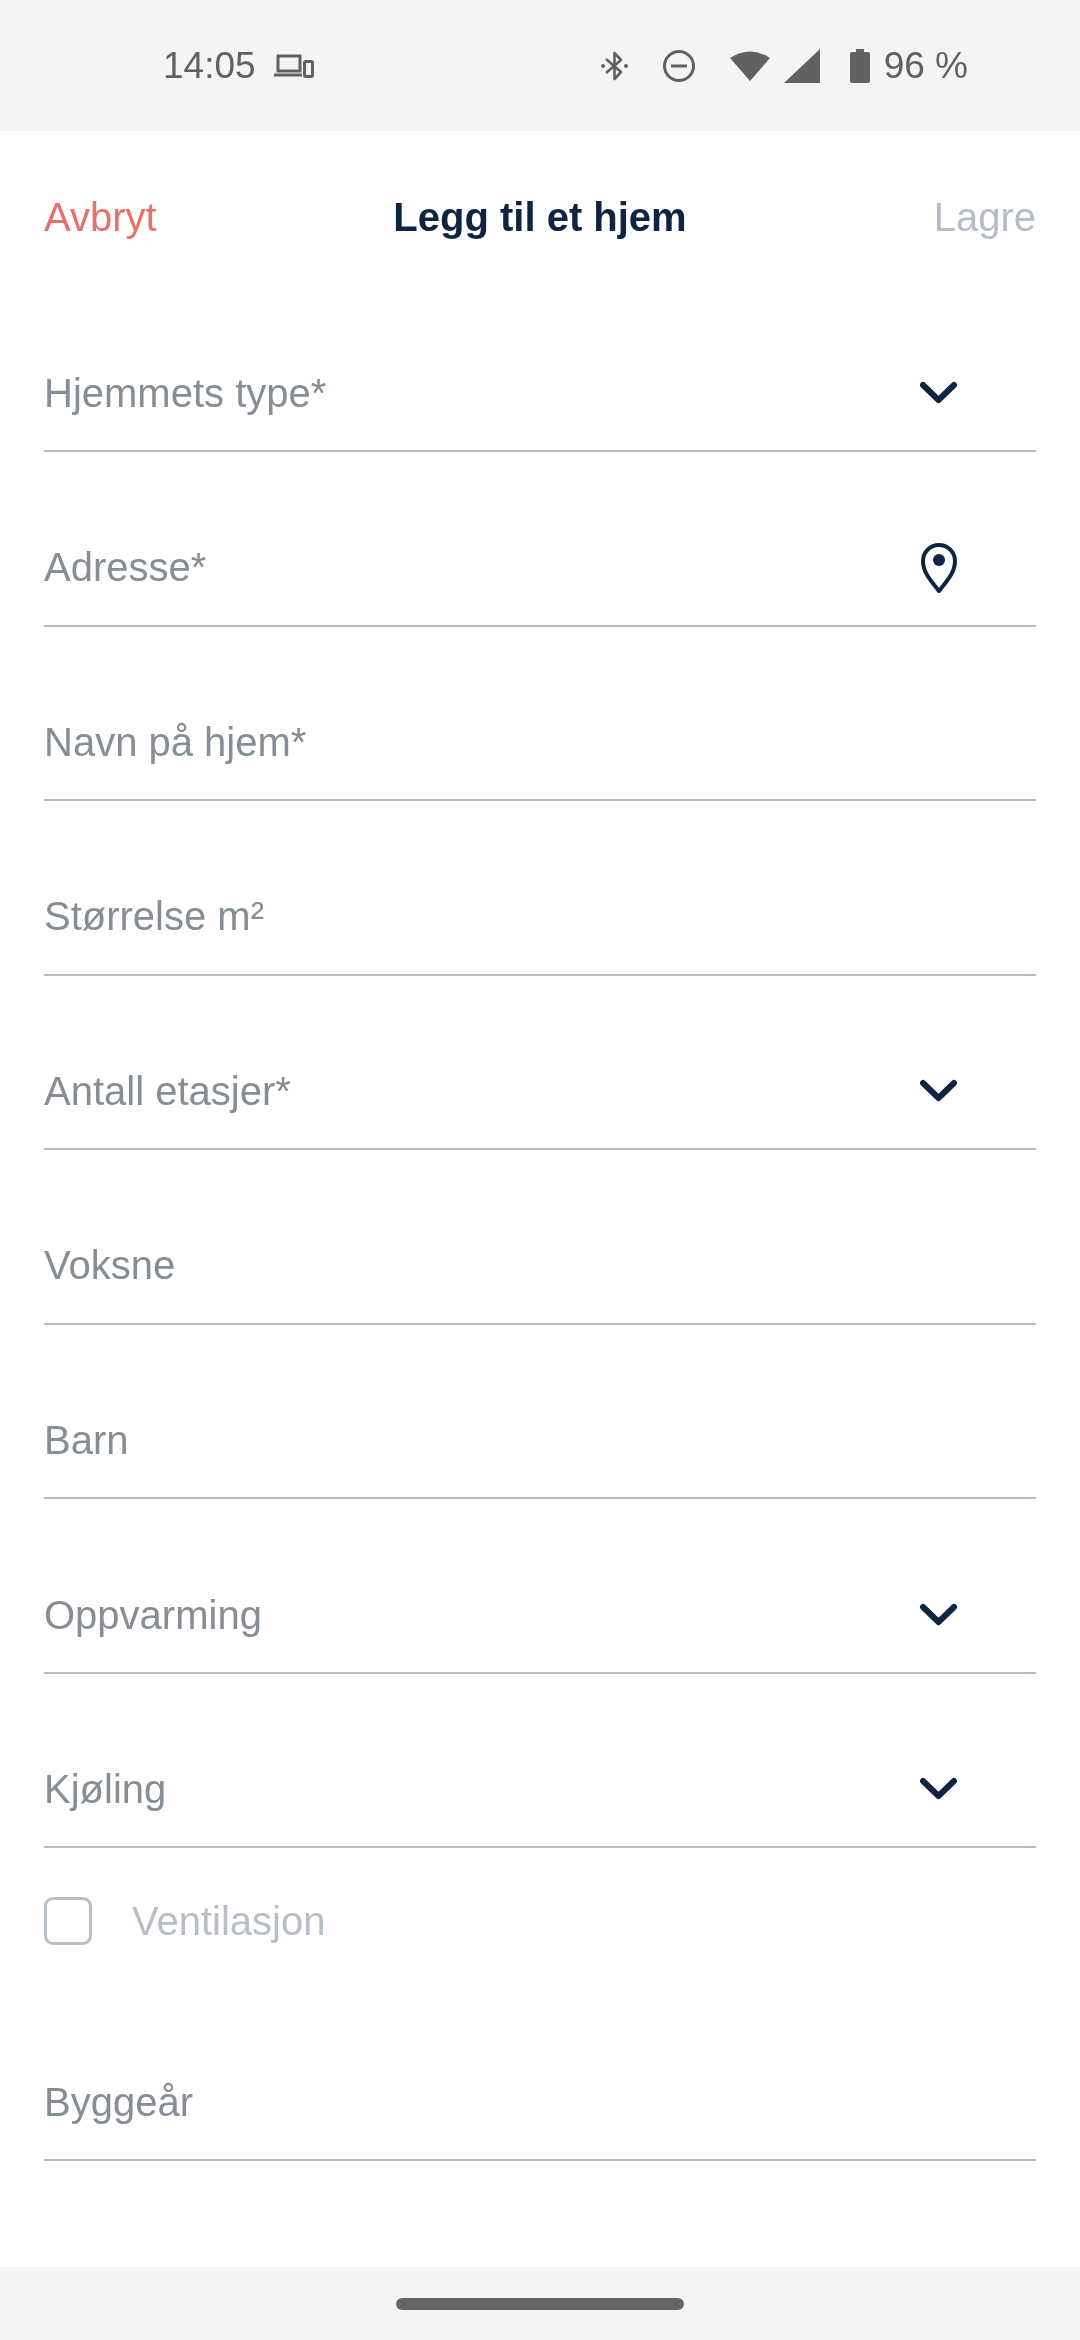  I want to click on location-pin-icon, so click(939, 567).